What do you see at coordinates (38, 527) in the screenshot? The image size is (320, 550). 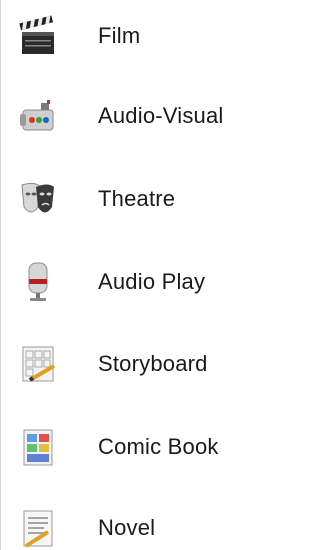 I see `novel-icon` at bounding box center [38, 527].